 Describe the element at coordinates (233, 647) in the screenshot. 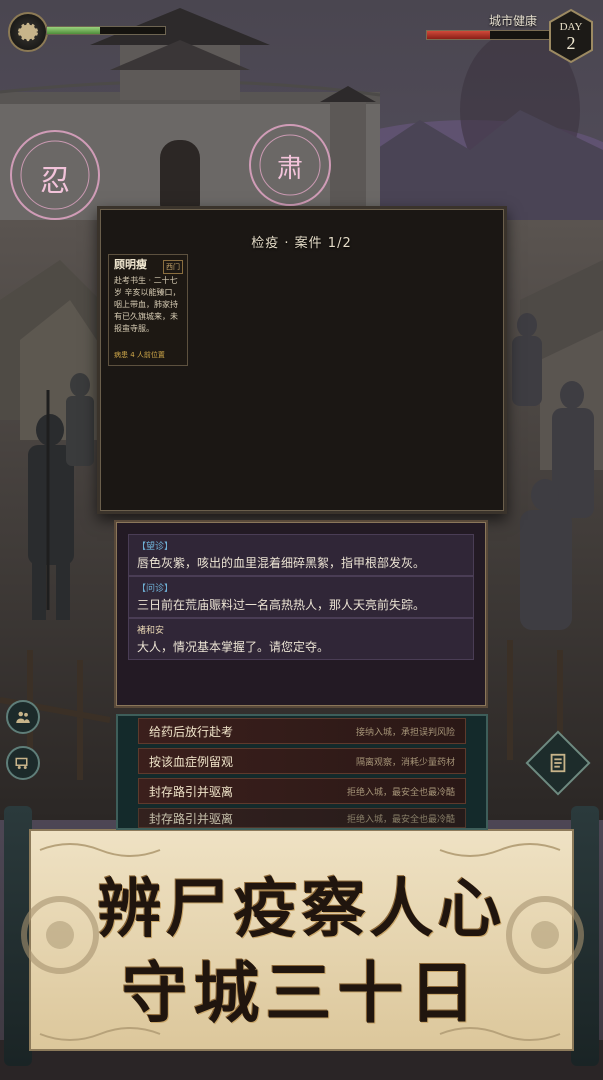

I see `dialogue-text: 大人，情况基本掌握了。请您定夺。` at that location.